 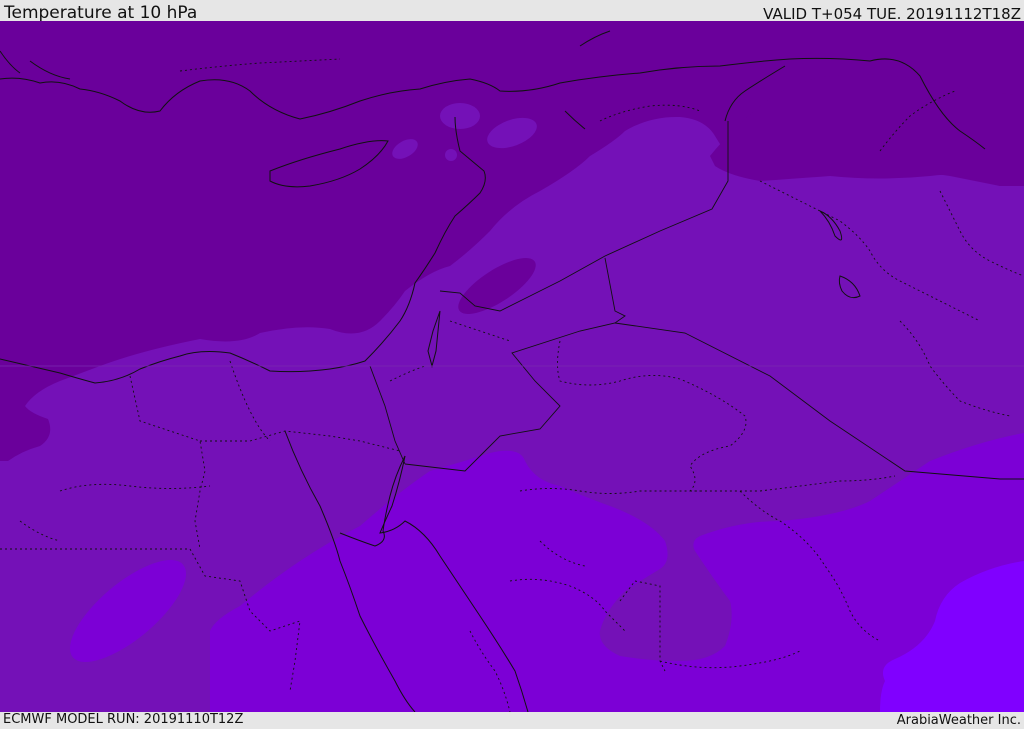 What do you see at coordinates (101, 13) in the screenshot?
I see `map-title: Temperature at 10 hPa` at bounding box center [101, 13].